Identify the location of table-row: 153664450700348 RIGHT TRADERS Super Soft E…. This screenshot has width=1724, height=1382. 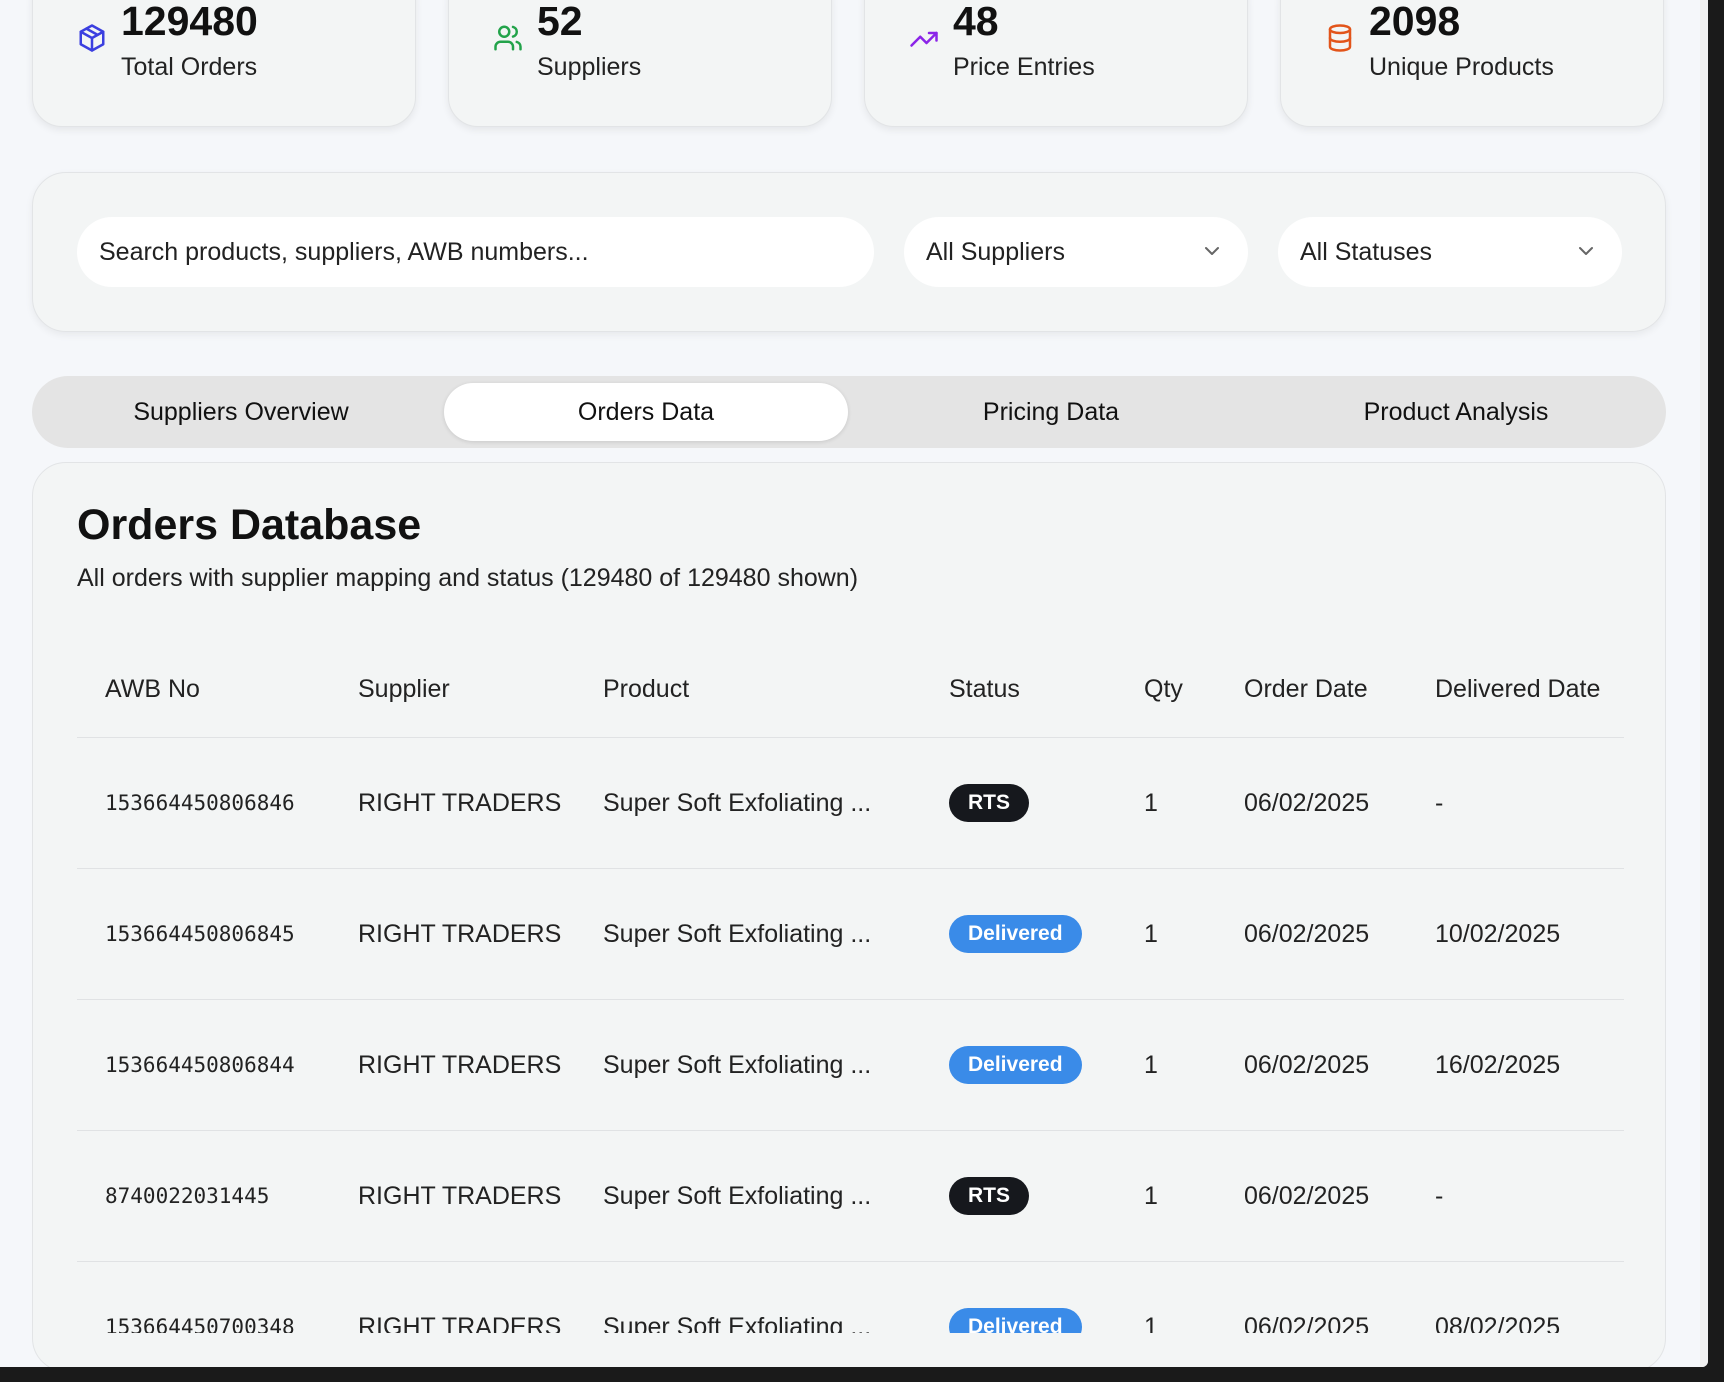
(850, 1297).